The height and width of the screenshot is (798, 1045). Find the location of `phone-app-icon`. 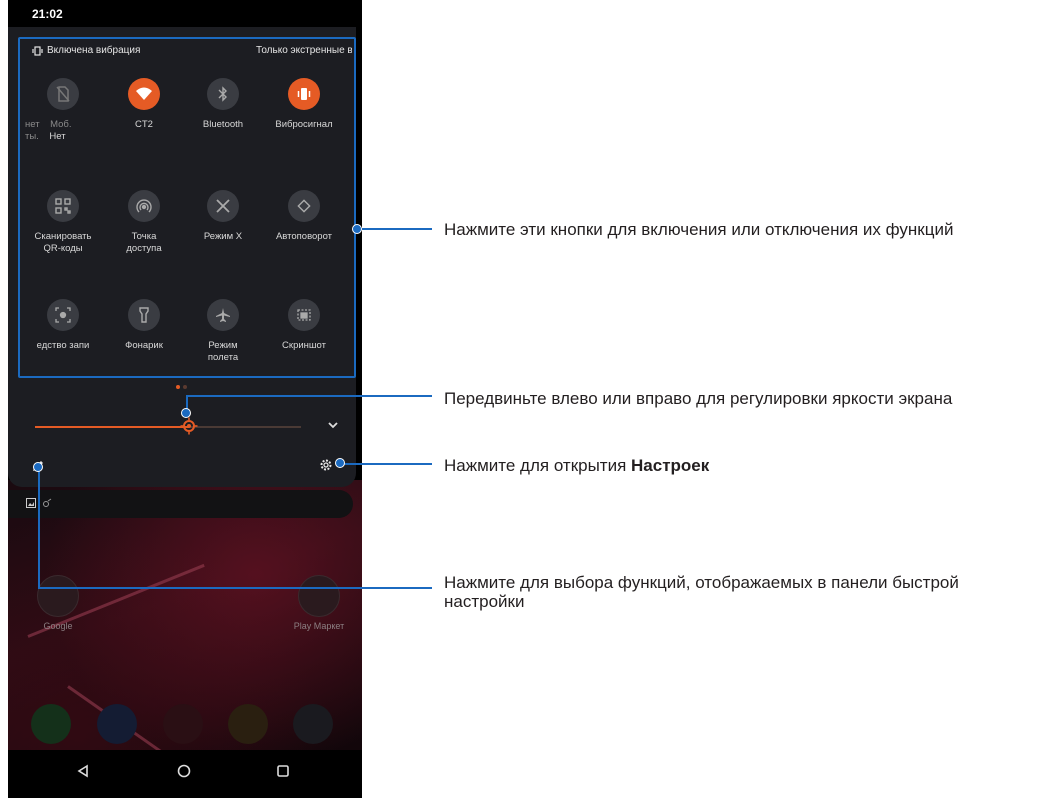

phone-app-icon is located at coordinates (51, 724).